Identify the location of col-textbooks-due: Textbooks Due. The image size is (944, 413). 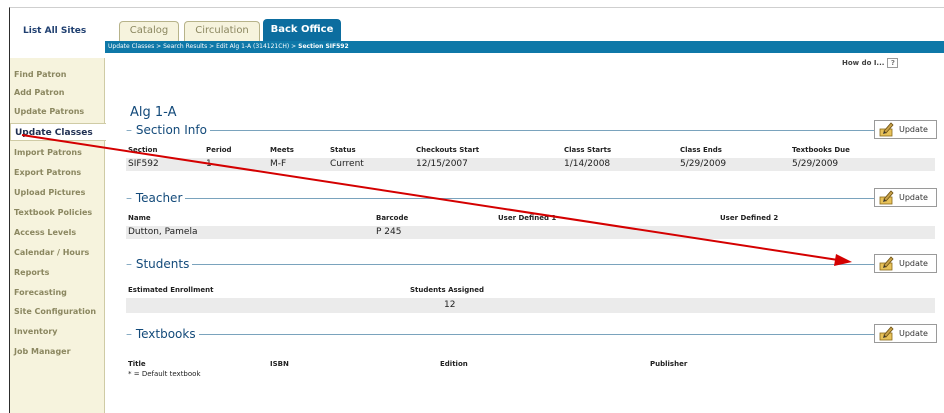
(821, 150).